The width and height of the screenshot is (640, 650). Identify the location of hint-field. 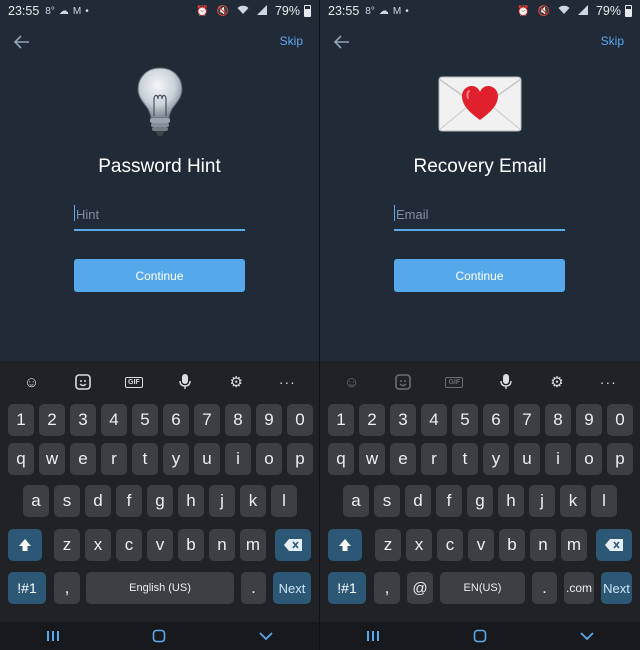
(159, 215).